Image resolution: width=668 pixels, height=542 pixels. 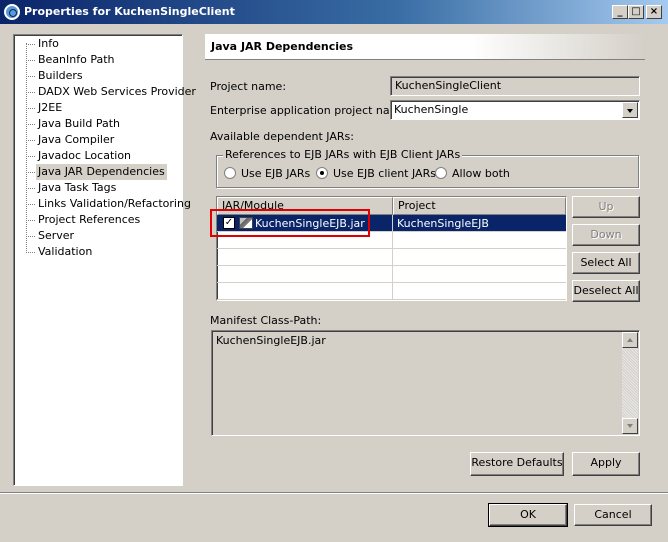 I want to click on radio-use-ejb-client-jars-label: Use EJB client JARs, so click(x=384, y=173).